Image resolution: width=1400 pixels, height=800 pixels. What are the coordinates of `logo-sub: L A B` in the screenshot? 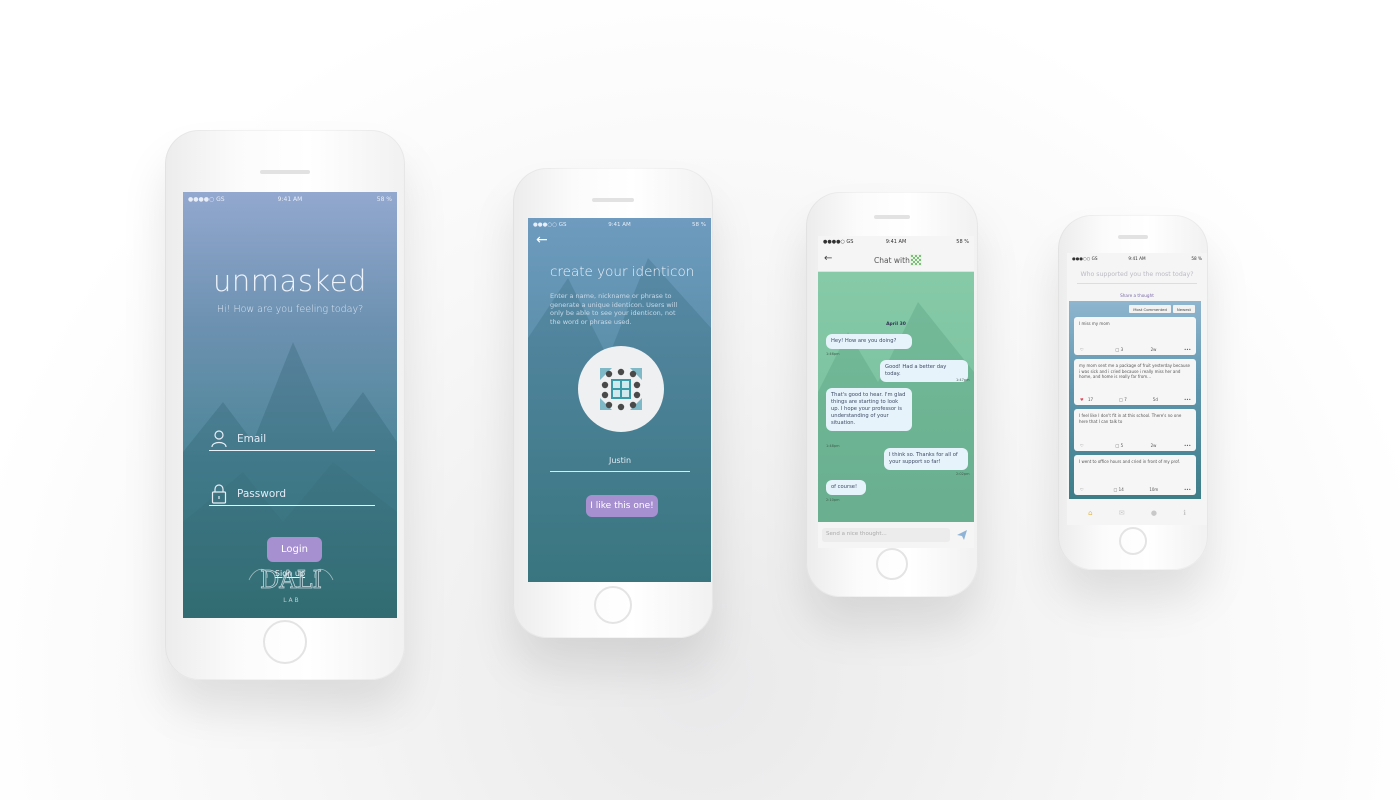 It's located at (290, 600).